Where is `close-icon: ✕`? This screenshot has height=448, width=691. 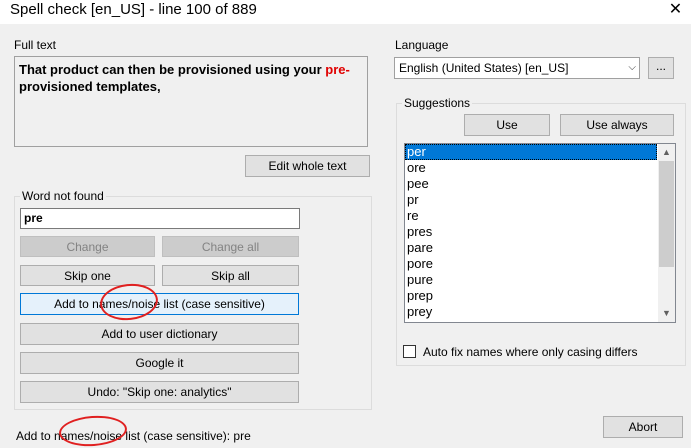 close-icon: ✕ is located at coordinates (675, 11).